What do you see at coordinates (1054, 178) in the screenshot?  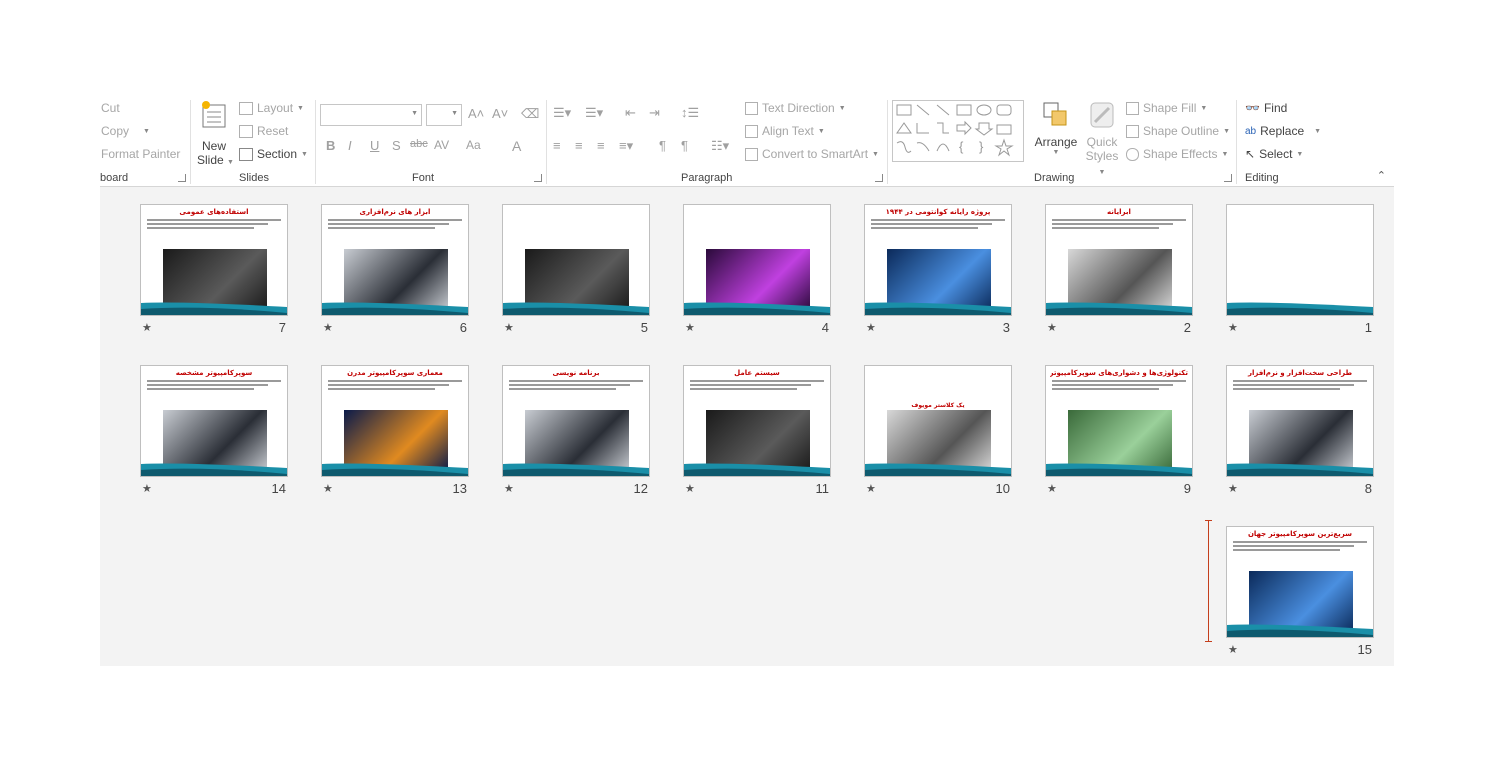 I see `drawing-group-label: Drawing` at bounding box center [1054, 178].